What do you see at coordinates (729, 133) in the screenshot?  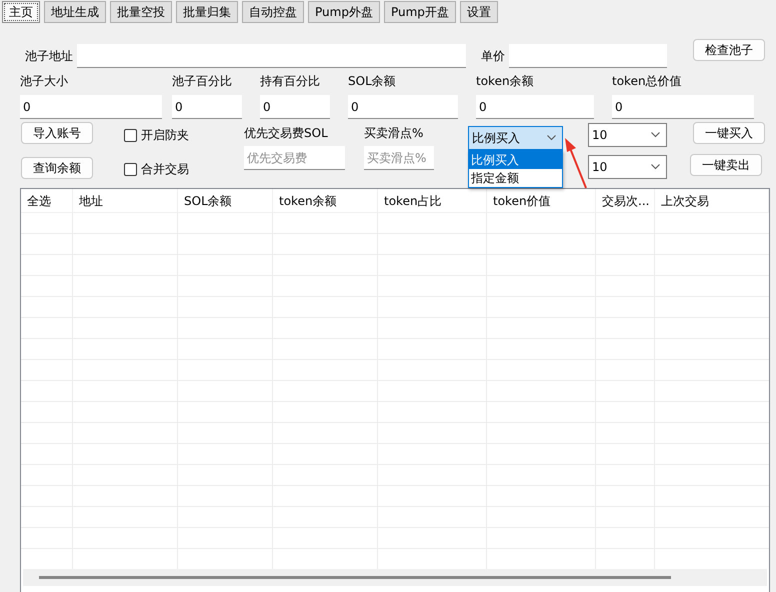 I see `buy-all-button: 一键买入` at bounding box center [729, 133].